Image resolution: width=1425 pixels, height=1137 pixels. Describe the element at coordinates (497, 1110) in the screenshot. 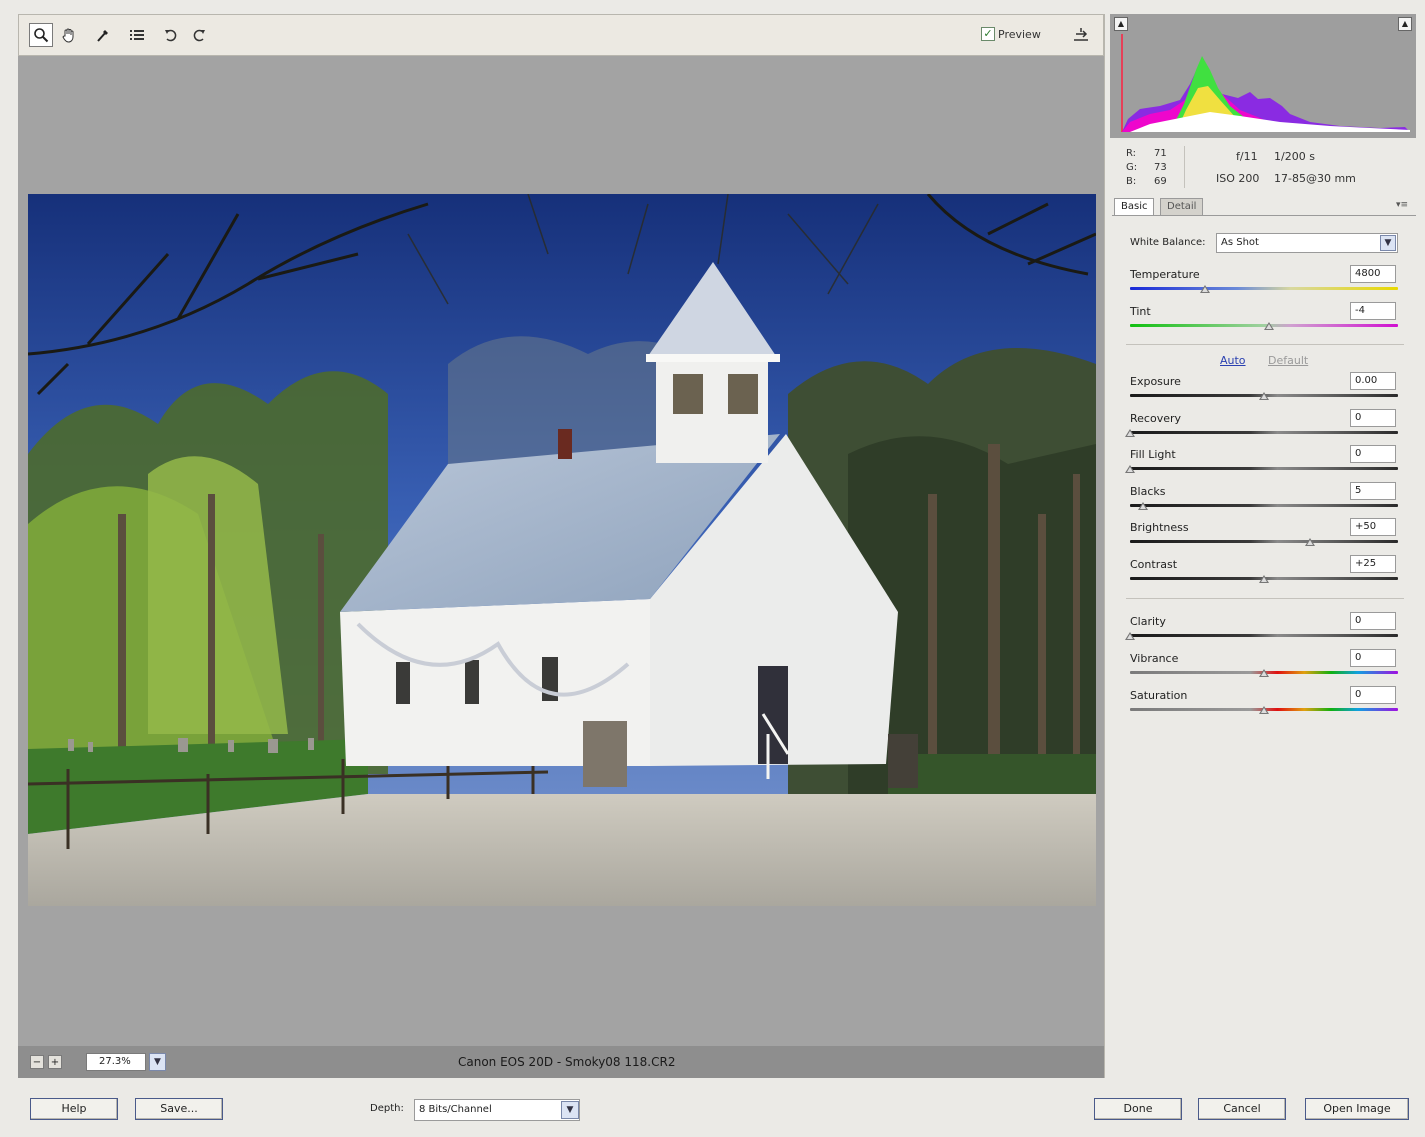

I see `depth-select: 8 Bits/Channel` at that location.